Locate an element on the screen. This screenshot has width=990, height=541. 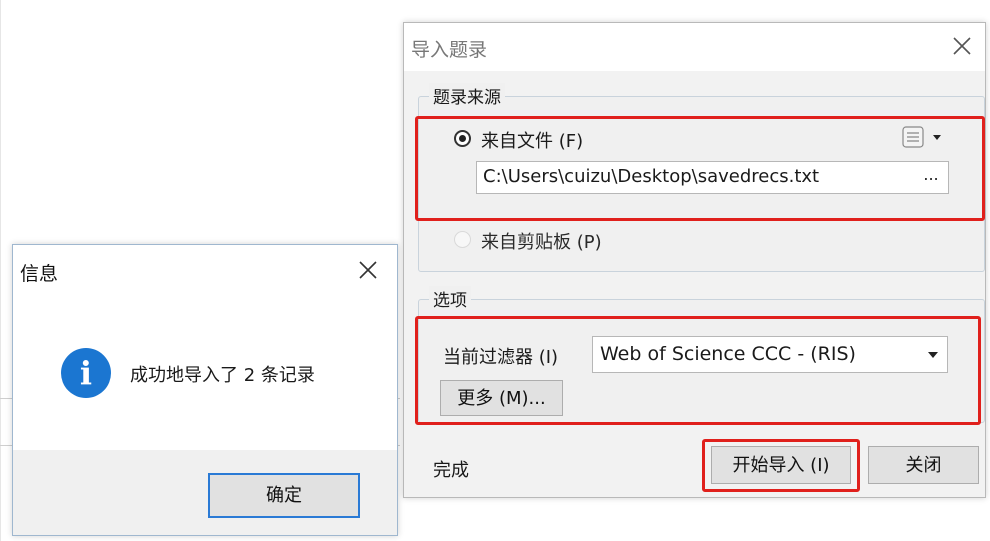
info-dialog-title: 信息 is located at coordinates (39, 274).